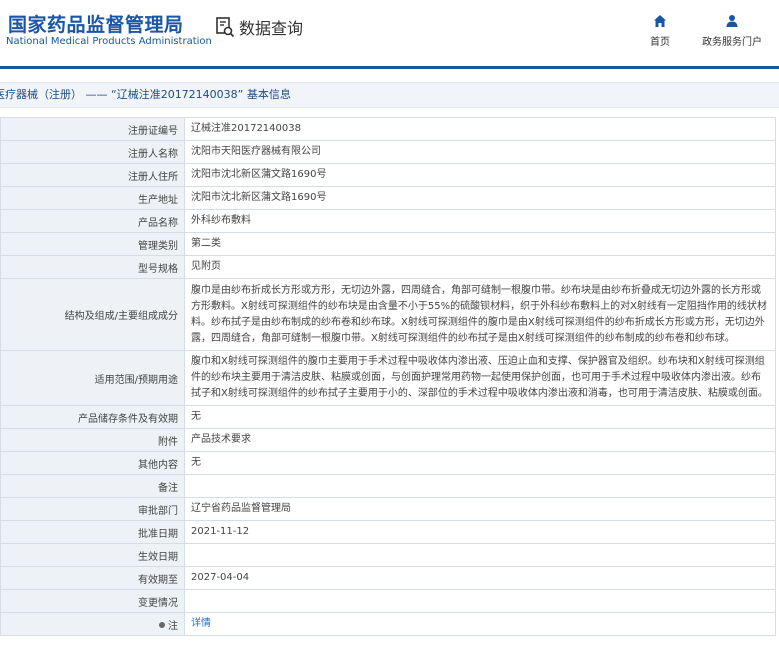 This screenshot has width=779, height=661. Describe the element at coordinates (480, 440) in the screenshot. I see `field-value: 产品技术要求` at that location.